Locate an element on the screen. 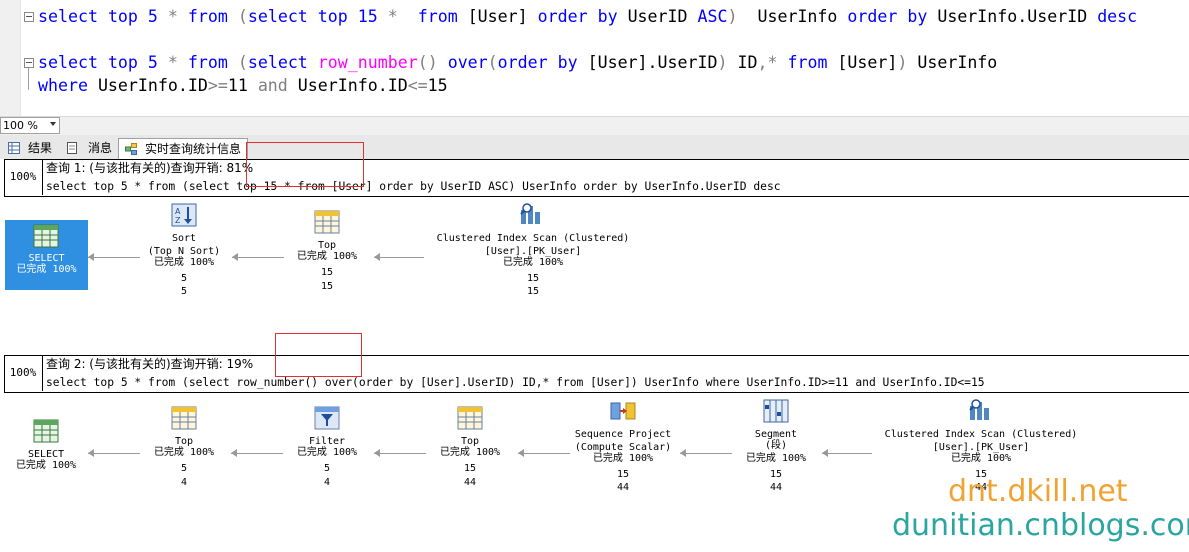 The image size is (1189, 552). zoom-value: 100 % is located at coordinates (20, 125).